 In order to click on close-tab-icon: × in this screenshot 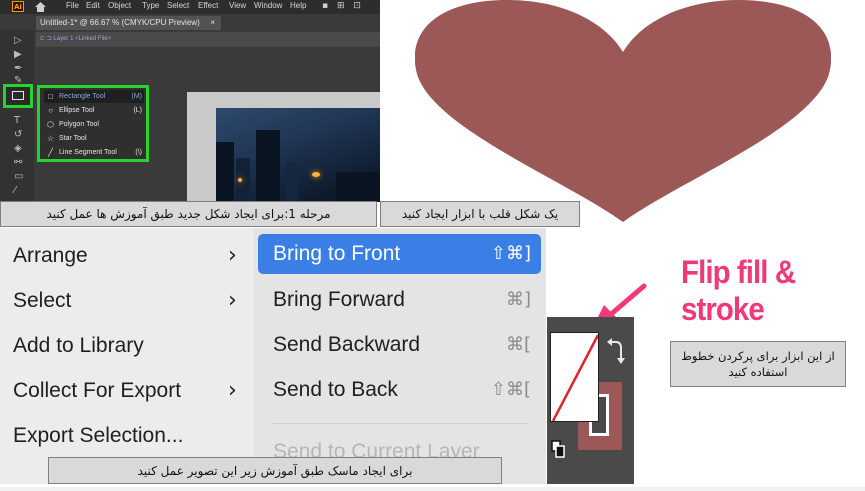, I will do `click(212, 23)`.